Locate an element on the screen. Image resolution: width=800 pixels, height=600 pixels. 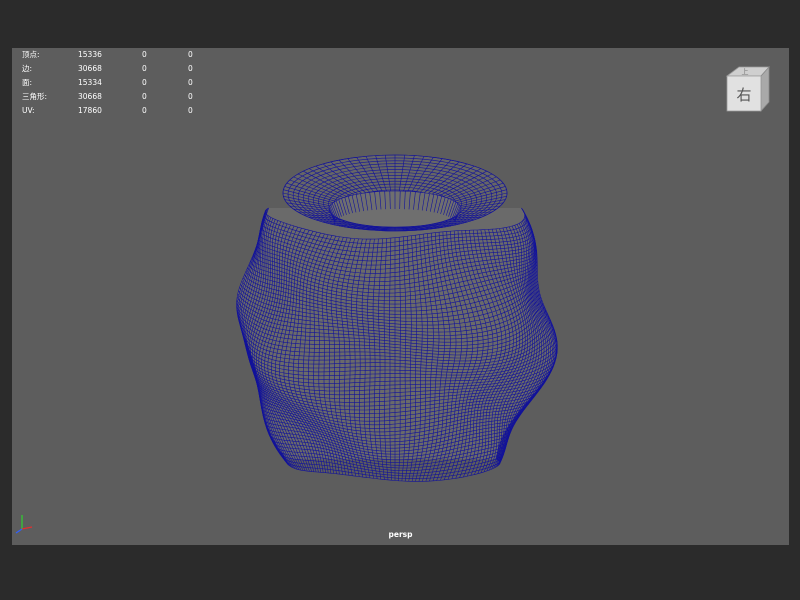
hud-label: 边: is located at coordinates (27, 68).